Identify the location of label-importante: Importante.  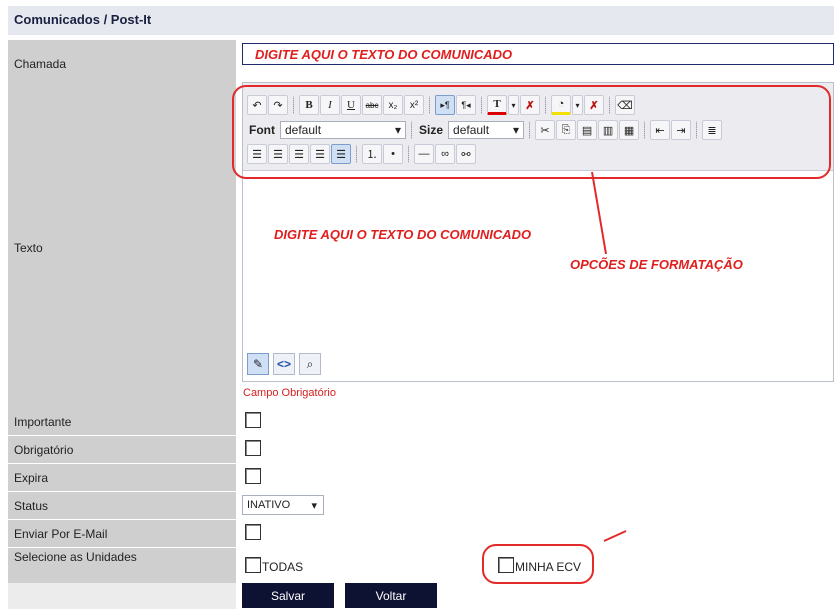
(122, 421).